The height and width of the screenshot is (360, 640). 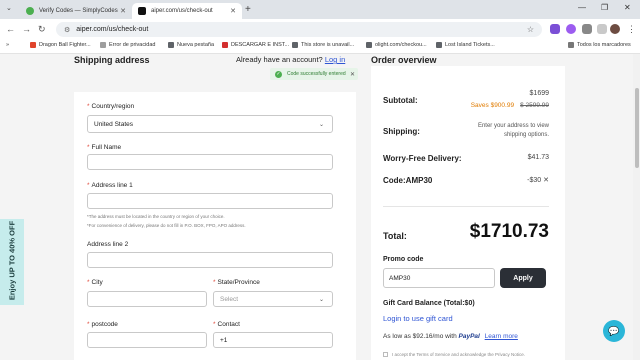 I want to click on tab-simplycodes: Verify Codes — SimplyCodes ✕, so click(x=76, y=11).